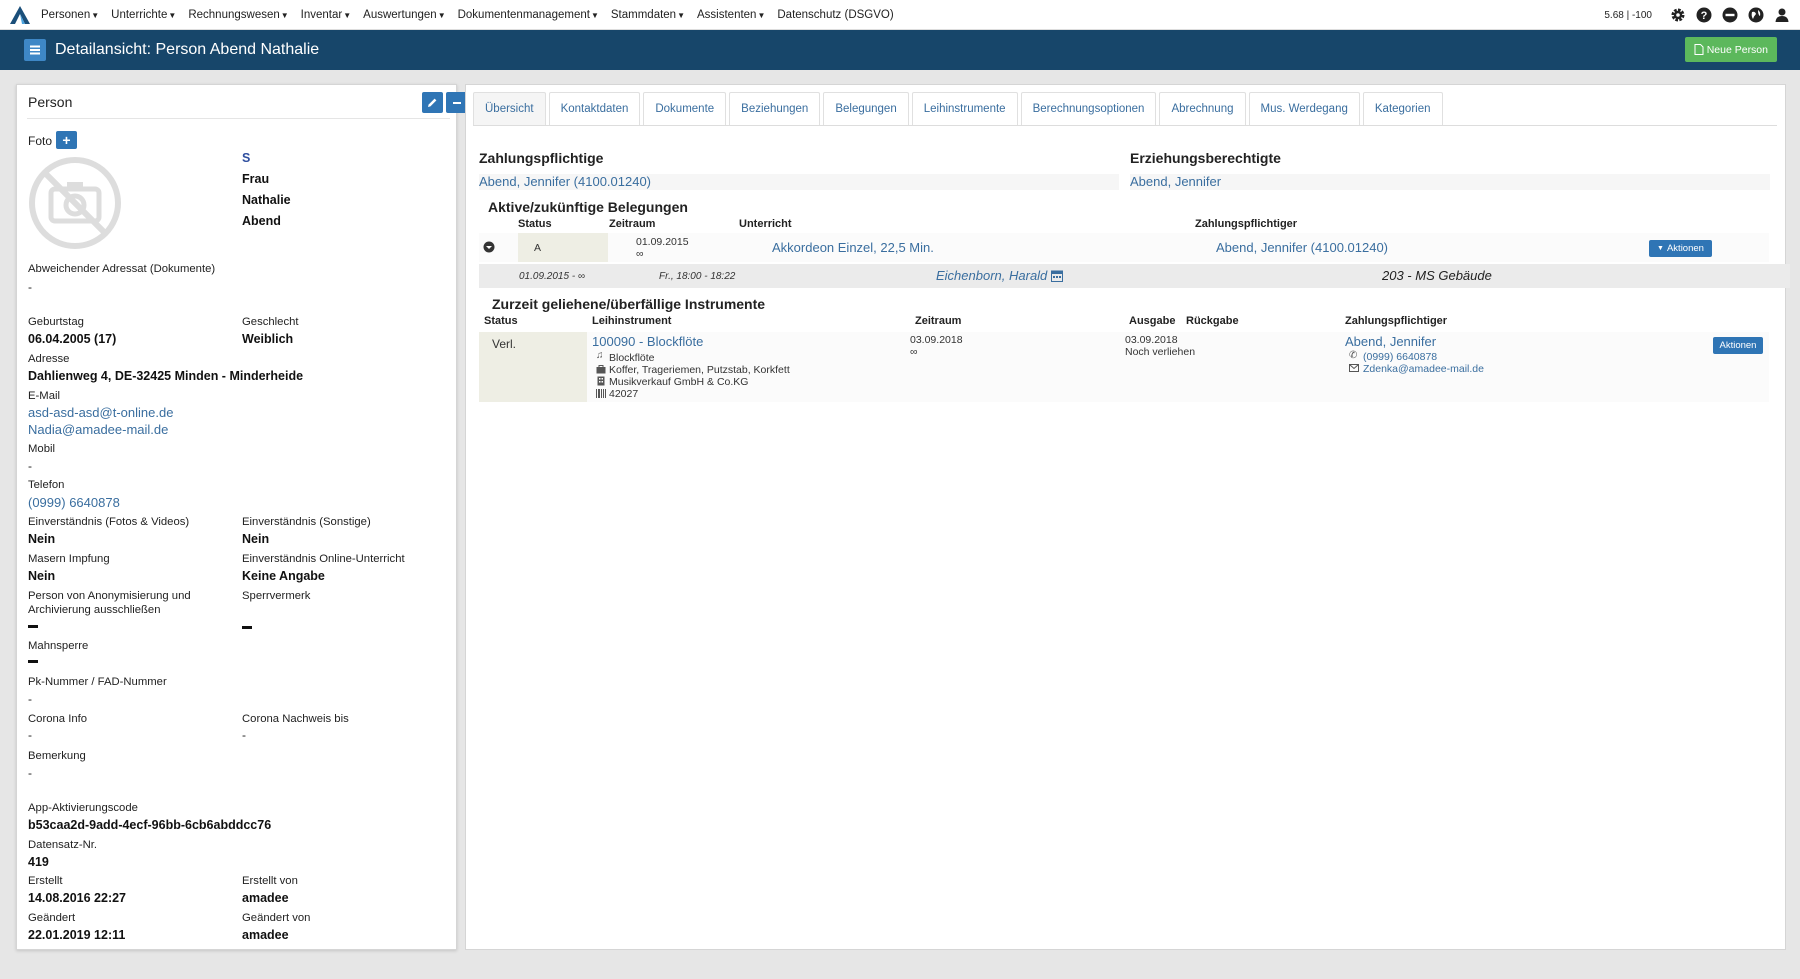 This screenshot has width=1800, height=979. I want to click on belegung-teacher-link: Eichenborn, Harald, so click(991, 275).